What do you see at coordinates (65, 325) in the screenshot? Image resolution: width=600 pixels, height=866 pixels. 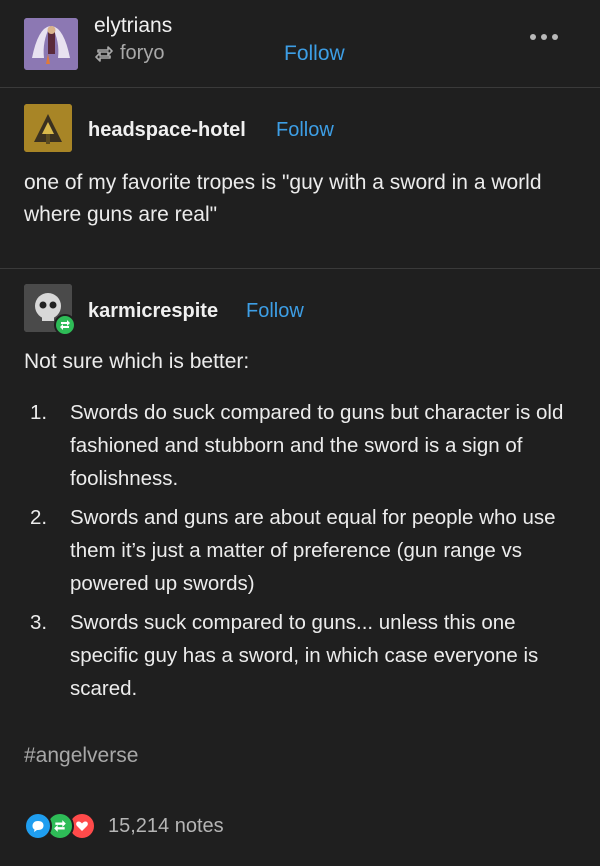 I see `reblog-badge-icon` at bounding box center [65, 325].